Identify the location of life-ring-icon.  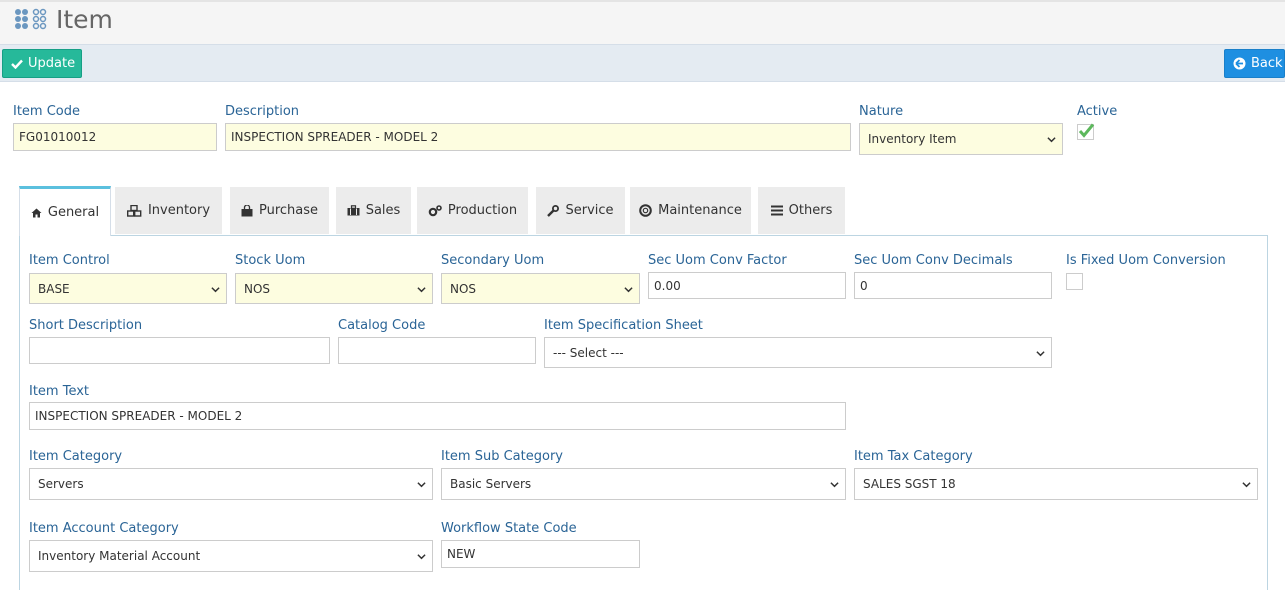
(645, 210).